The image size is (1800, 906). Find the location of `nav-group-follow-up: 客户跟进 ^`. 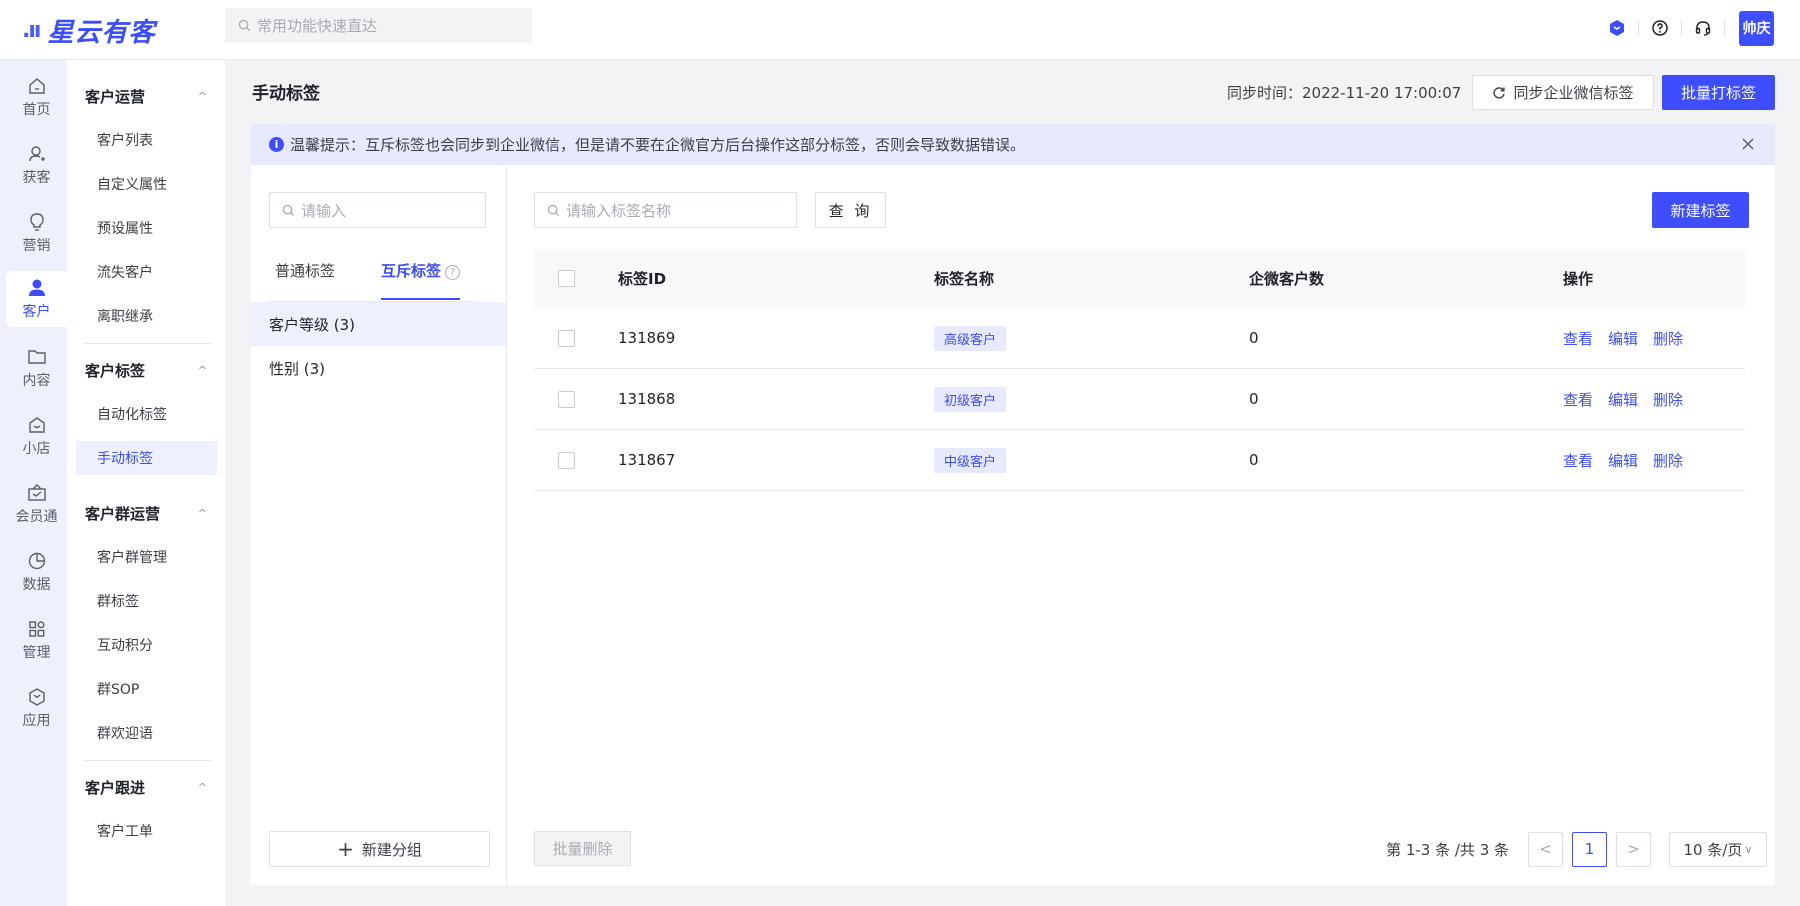

nav-group-follow-up: 客户跟进 ^ is located at coordinates (148, 787).